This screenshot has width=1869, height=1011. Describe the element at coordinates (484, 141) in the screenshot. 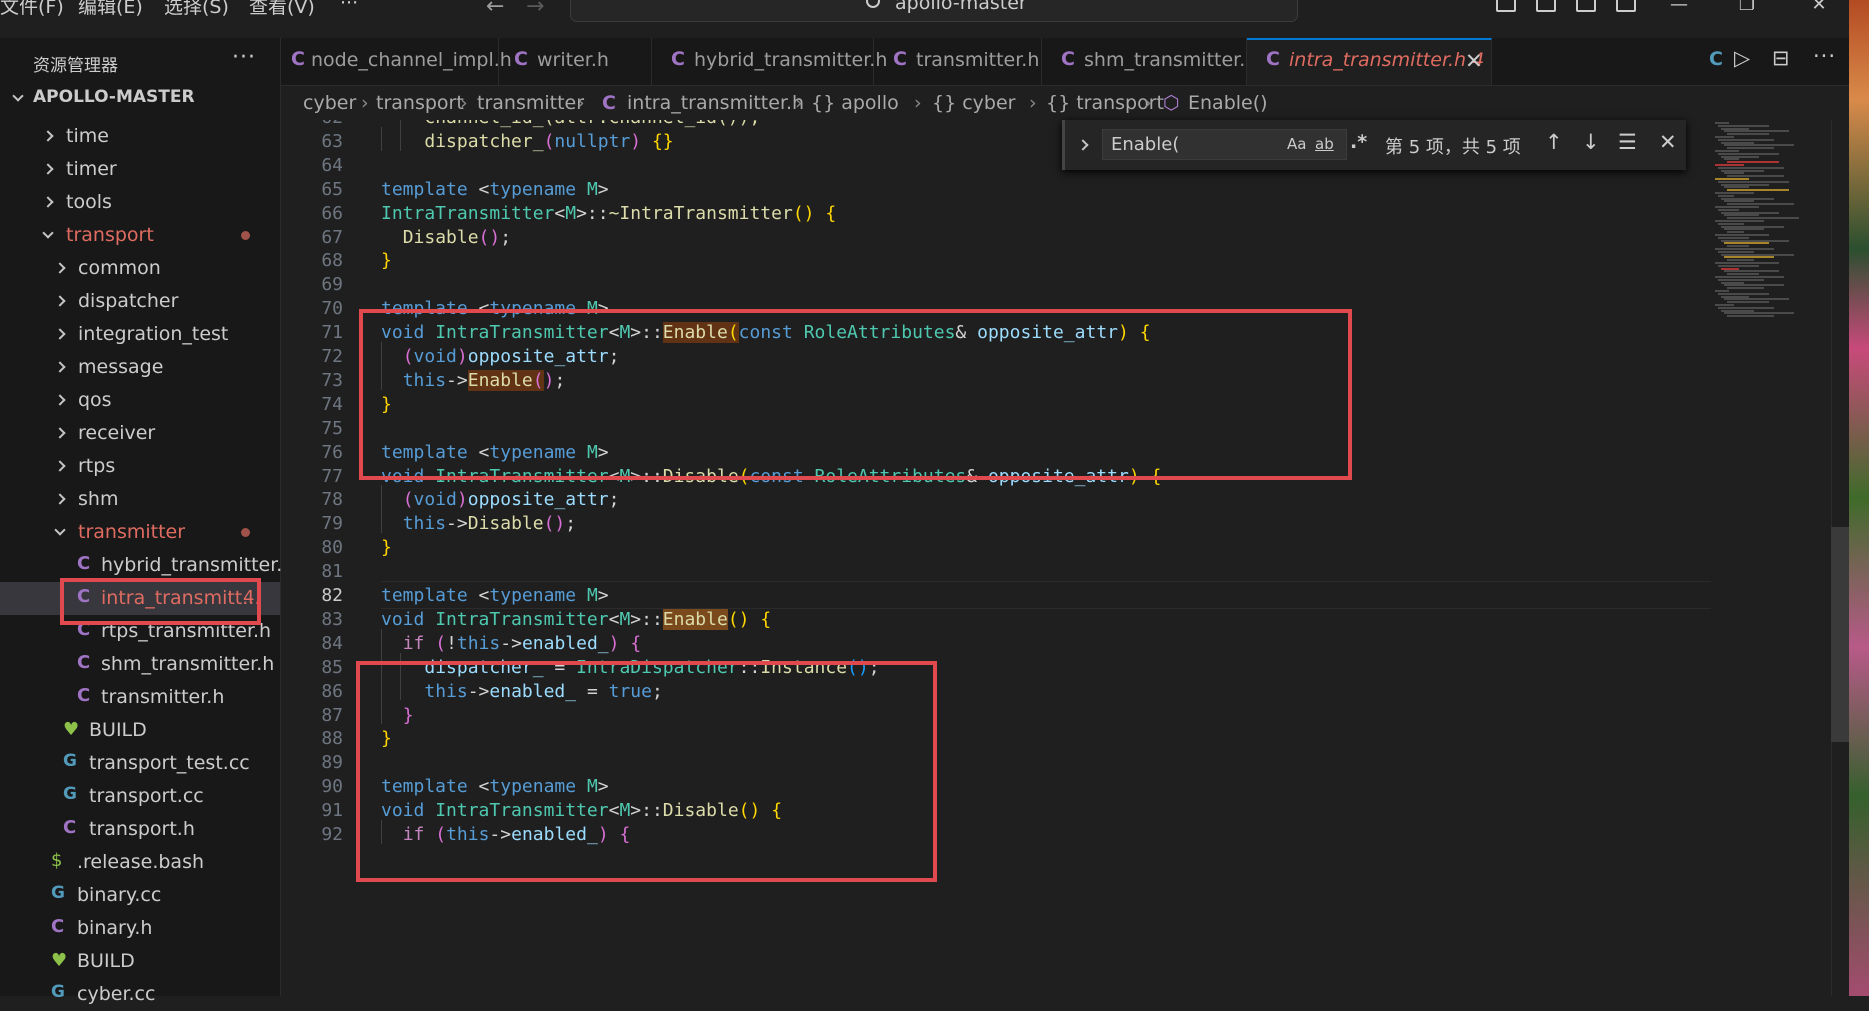

I see `code-token: dispatcher_` at that location.